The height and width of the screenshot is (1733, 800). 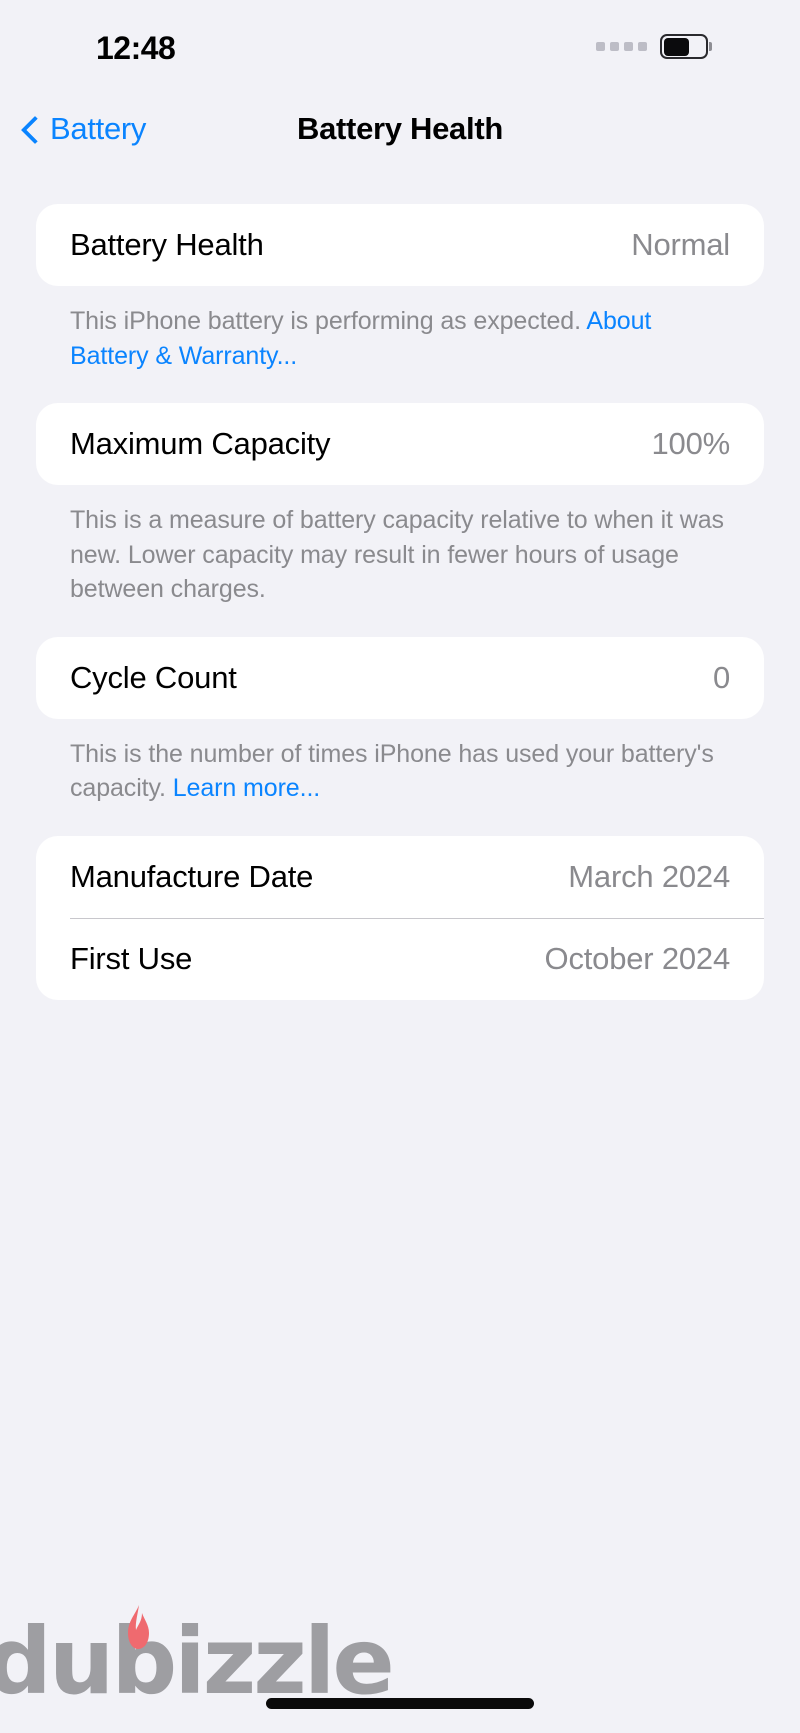 What do you see at coordinates (721, 677) in the screenshot?
I see `row-value: 0` at bounding box center [721, 677].